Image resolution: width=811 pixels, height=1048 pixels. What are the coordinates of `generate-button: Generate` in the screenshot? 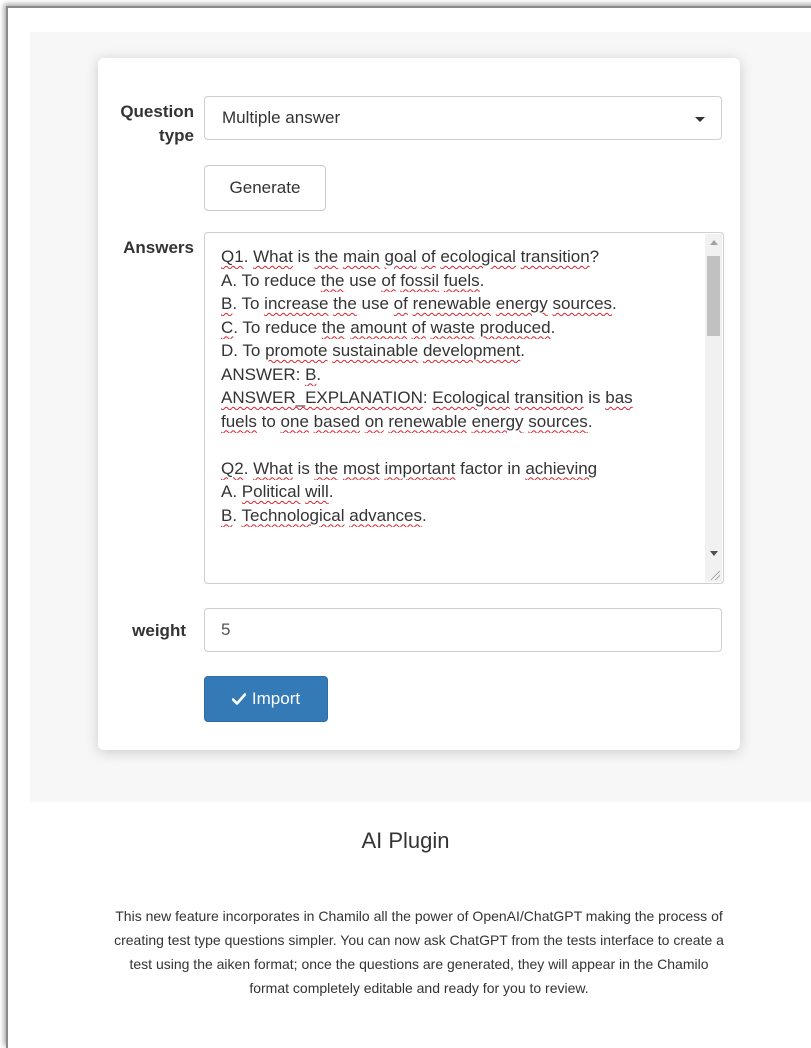 It's located at (265, 188).